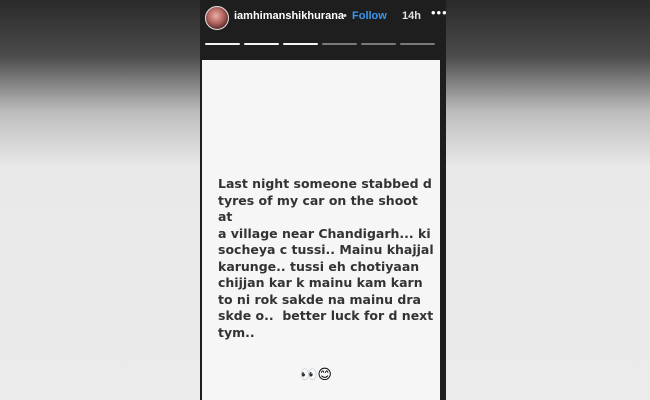 This screenshot has width=650, height=400. What do you see at coordinates (369, 16) in the screenshot?
I see `follow-button: Follow` at bounding box center [369, 16].